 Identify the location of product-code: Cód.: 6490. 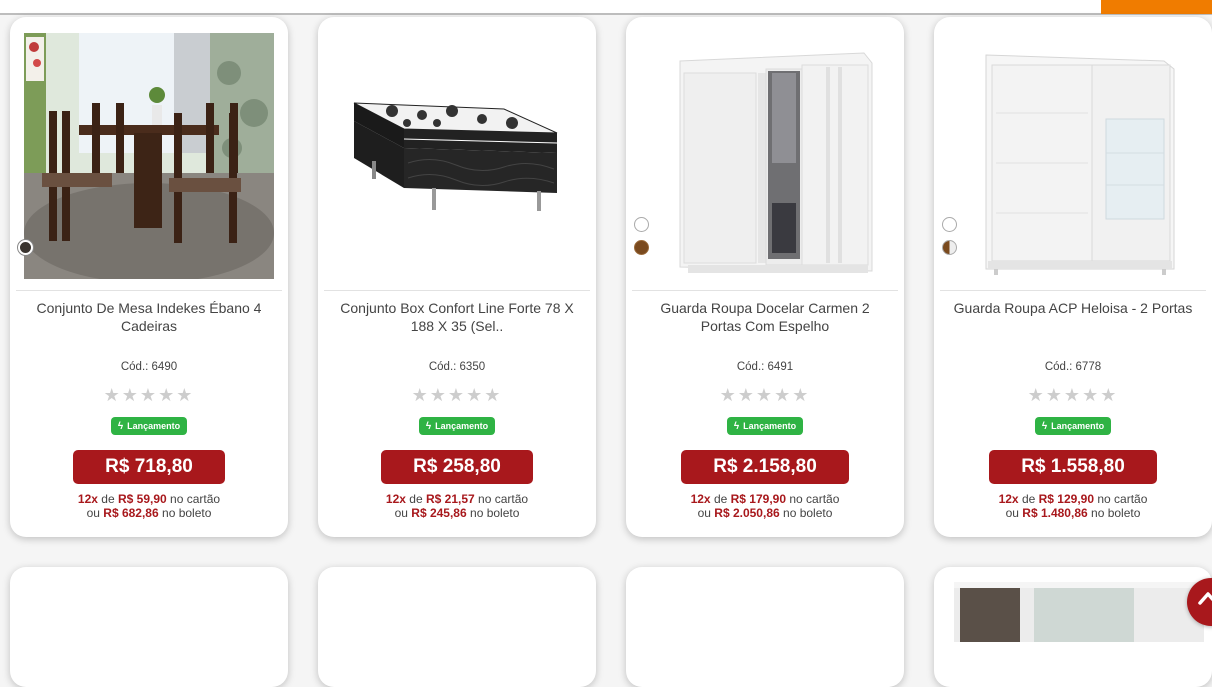
(149, 367).